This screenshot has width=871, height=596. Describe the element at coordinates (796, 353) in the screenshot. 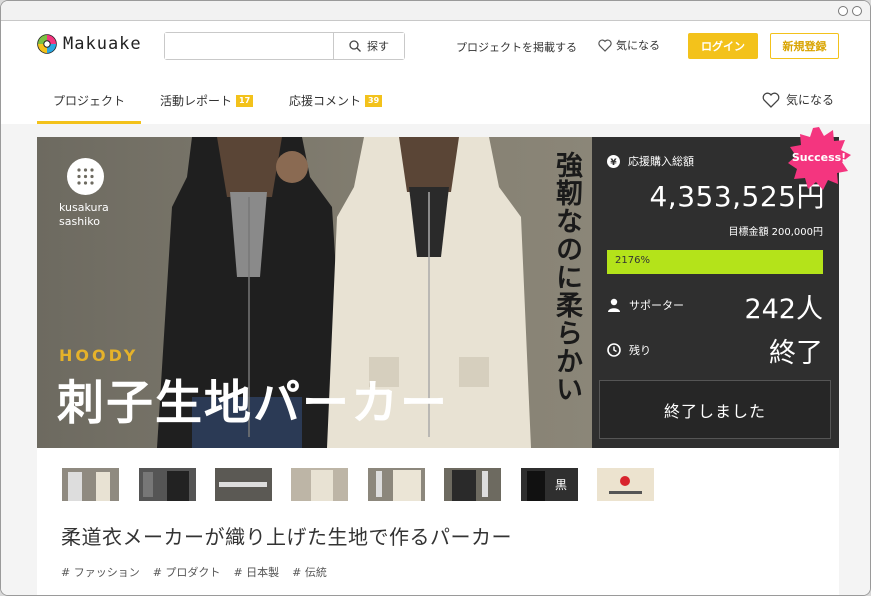

I see `remaining-value: 終了` at that location.